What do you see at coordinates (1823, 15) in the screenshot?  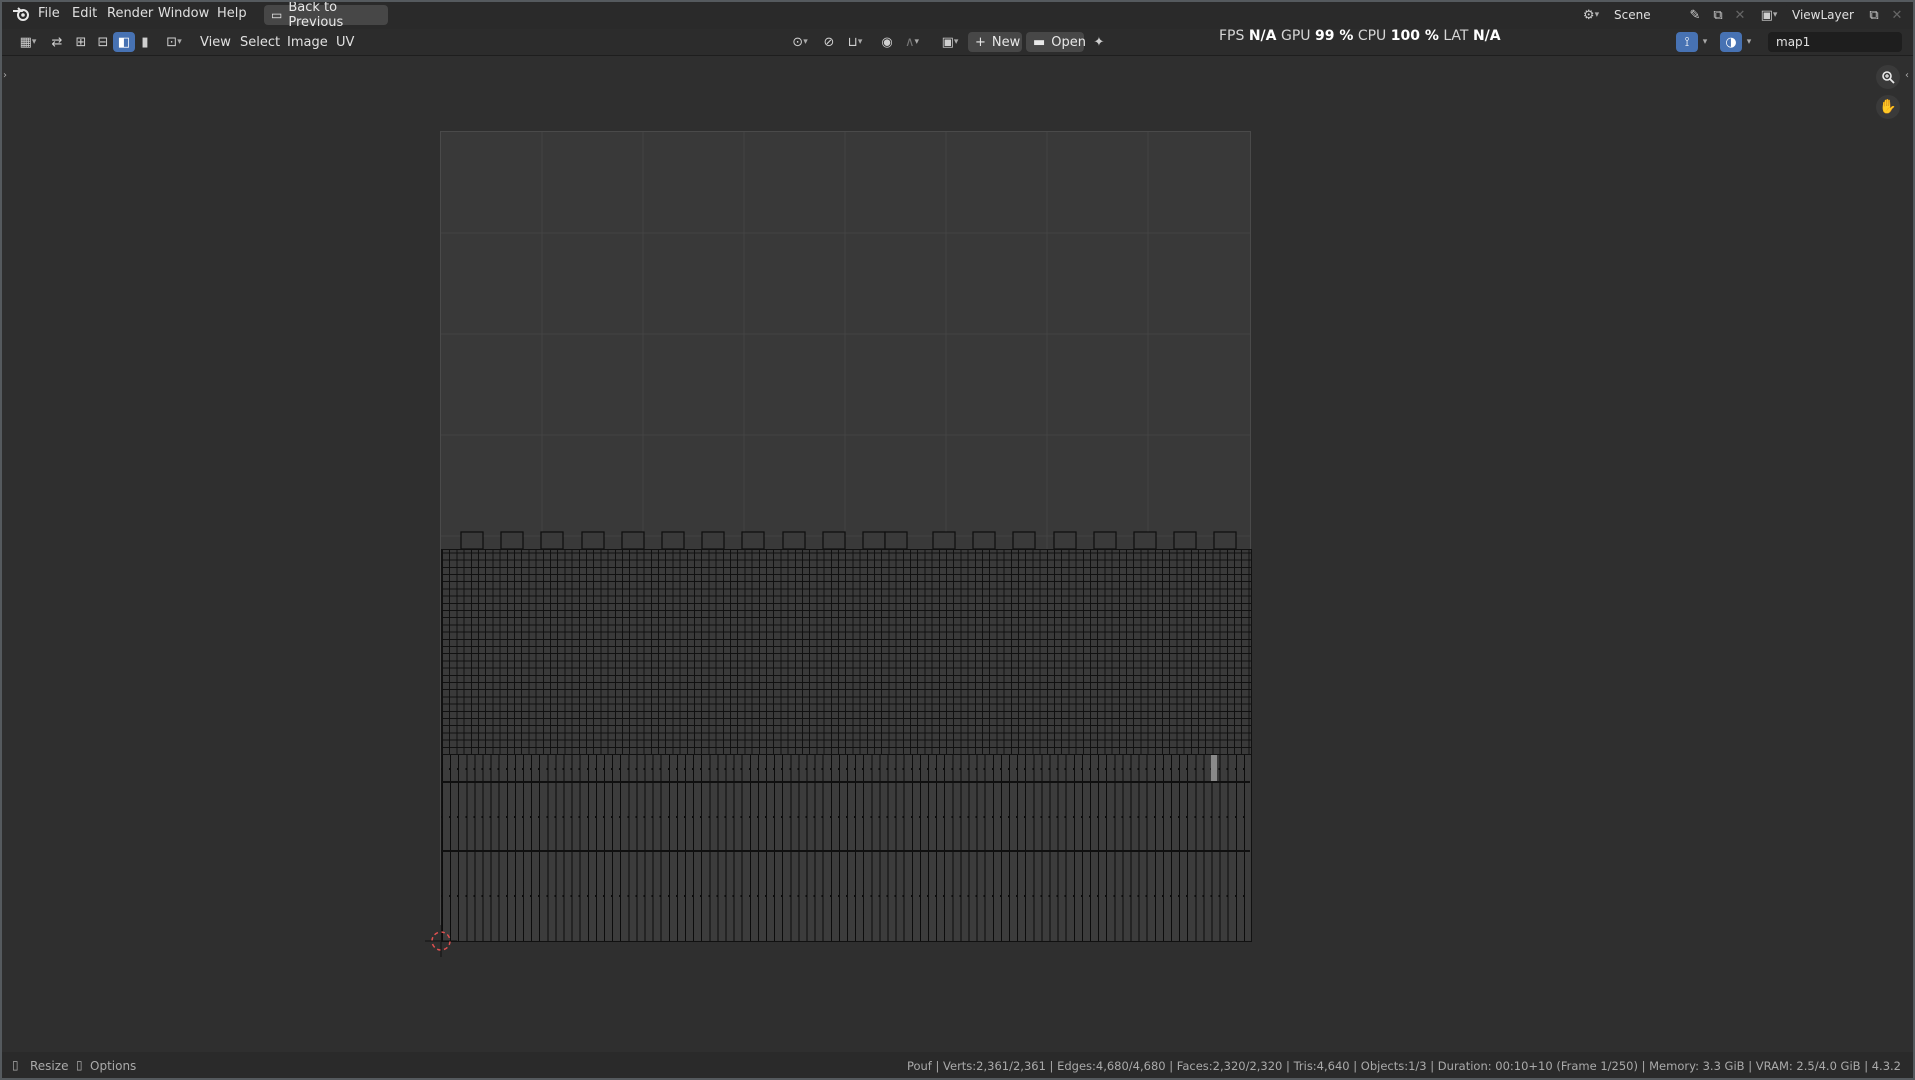 I see `view-layer-name: ViewLayer` at bounding box center [1823, 15].